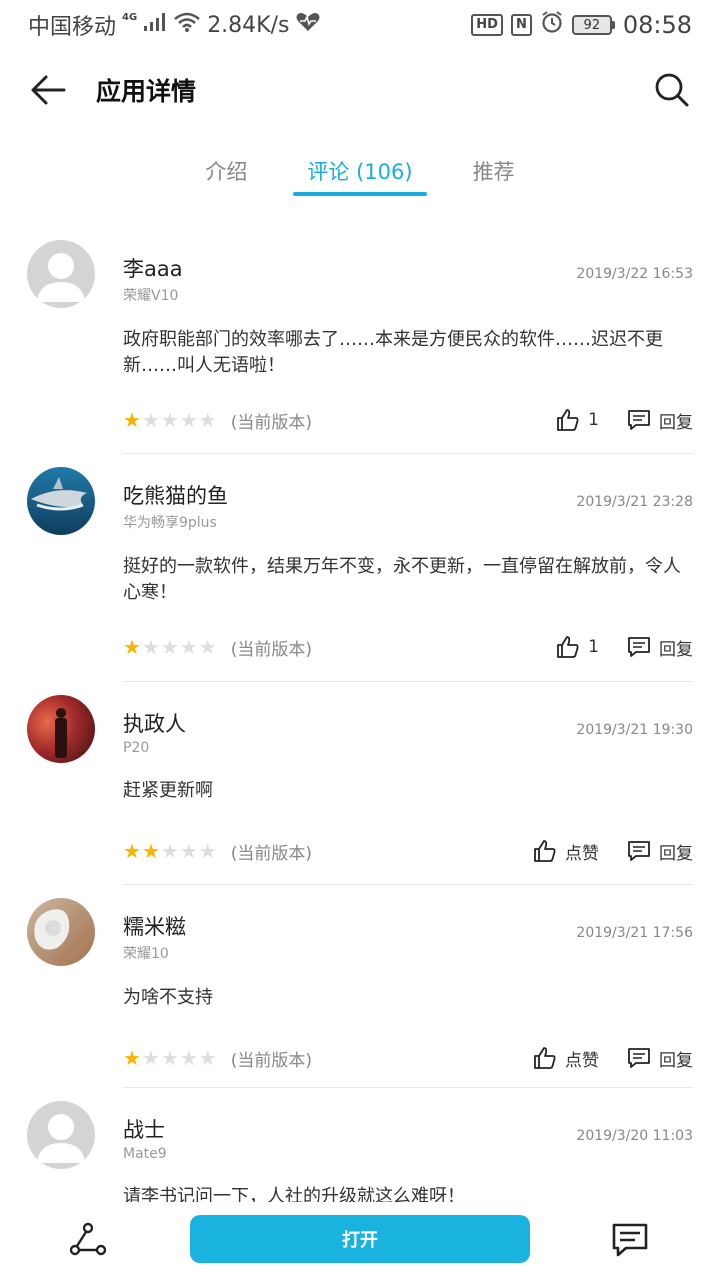 This screenshot has height=1280, width=720. Describe the element at coordinates (136, 748) in the screenshot. I see `reviewer-device: P20` at that location.